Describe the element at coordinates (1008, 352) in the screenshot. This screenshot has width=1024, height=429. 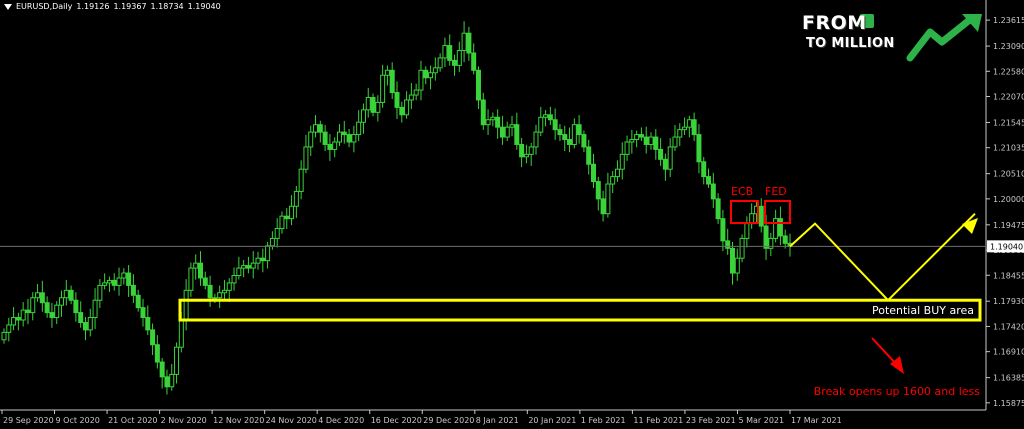
I see `y-tick-label: 1.16910` at that location.